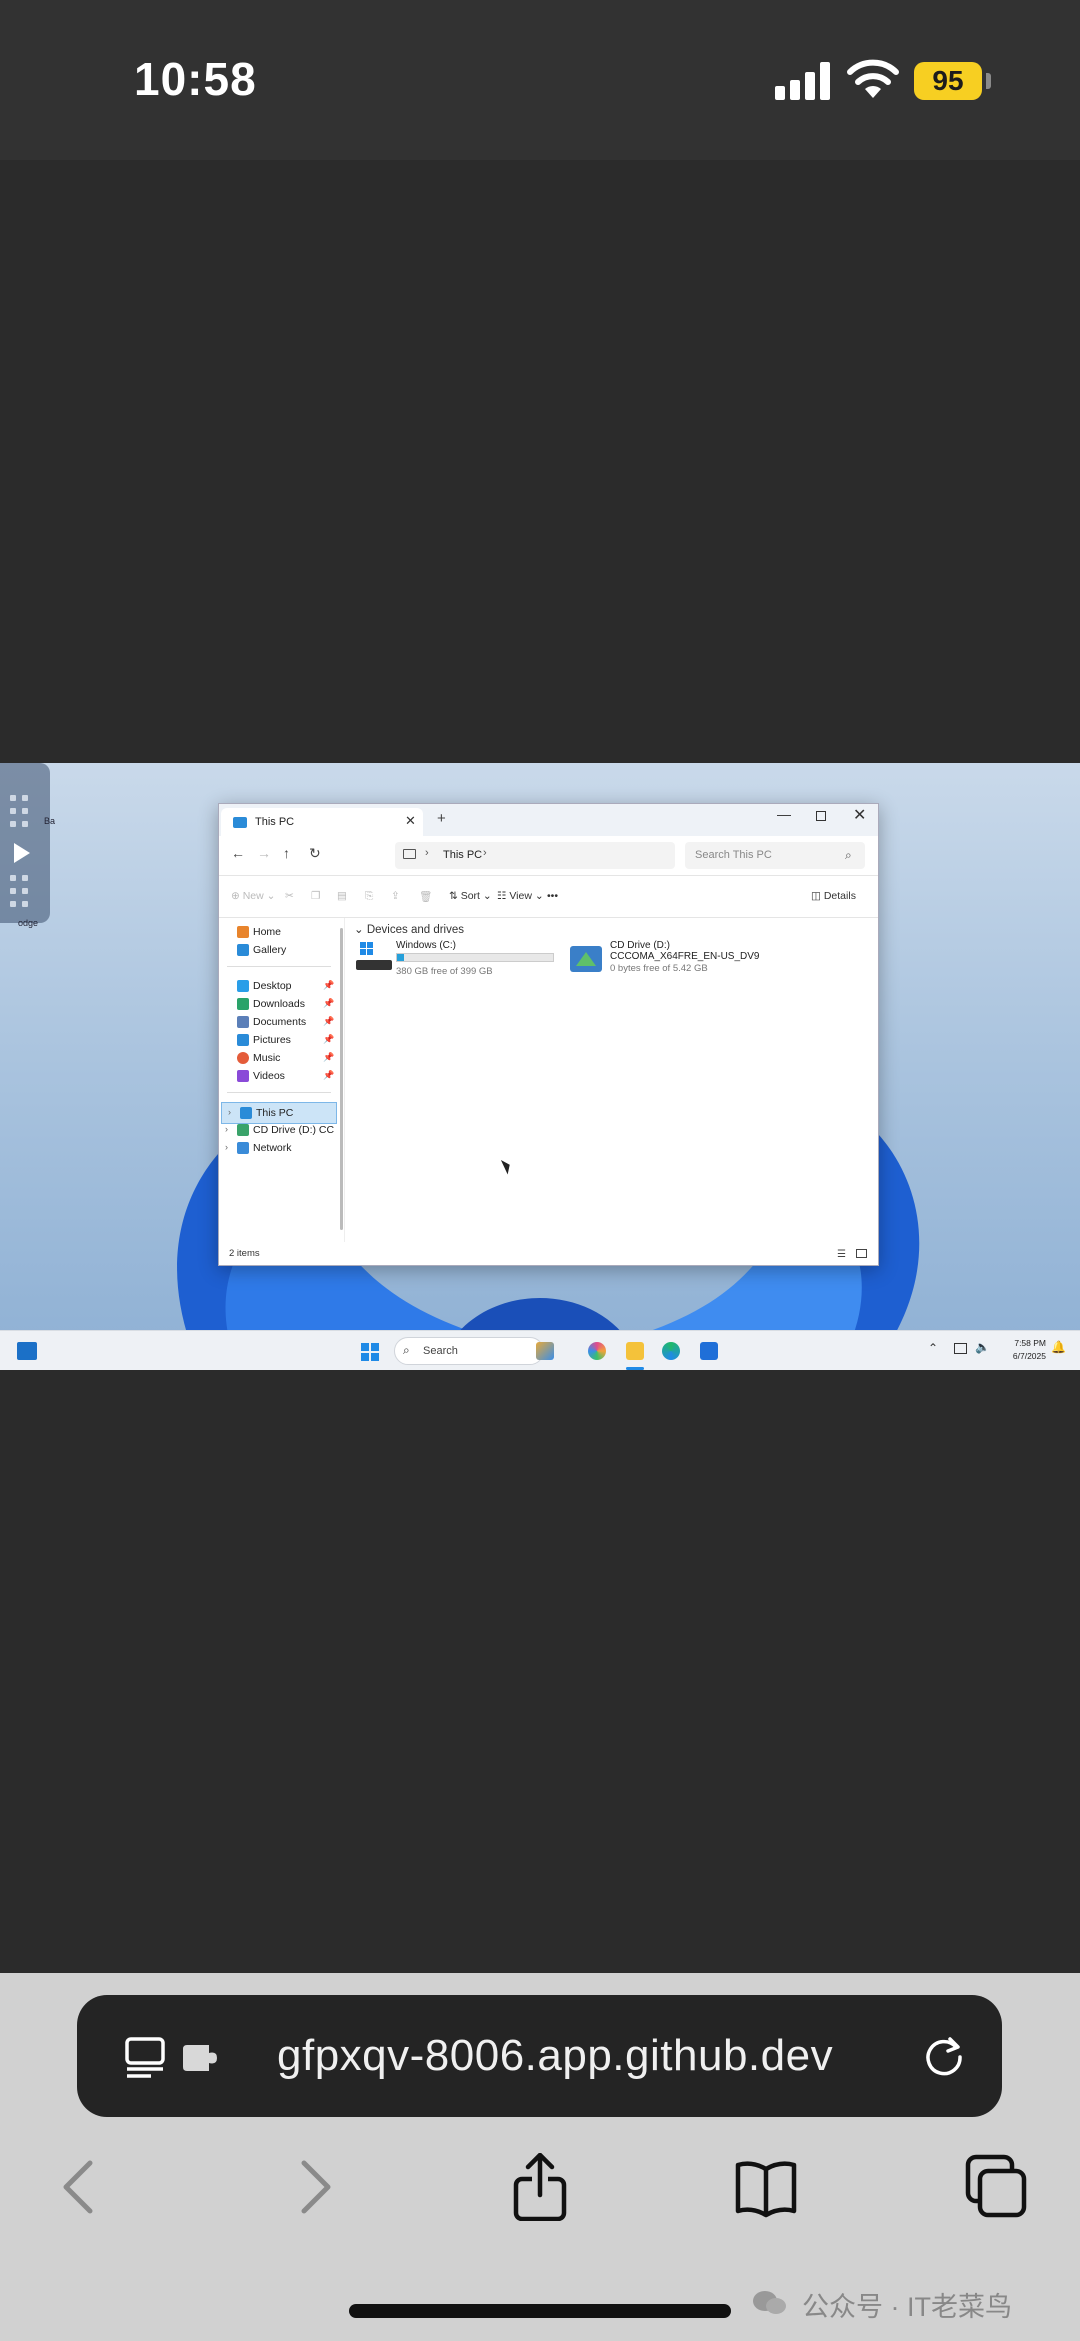  What do you see at coordinates (548, 820) in the screenshot?
I see `title-bar: This PC ✕ + — ✕` at bounding box center [548, 820].